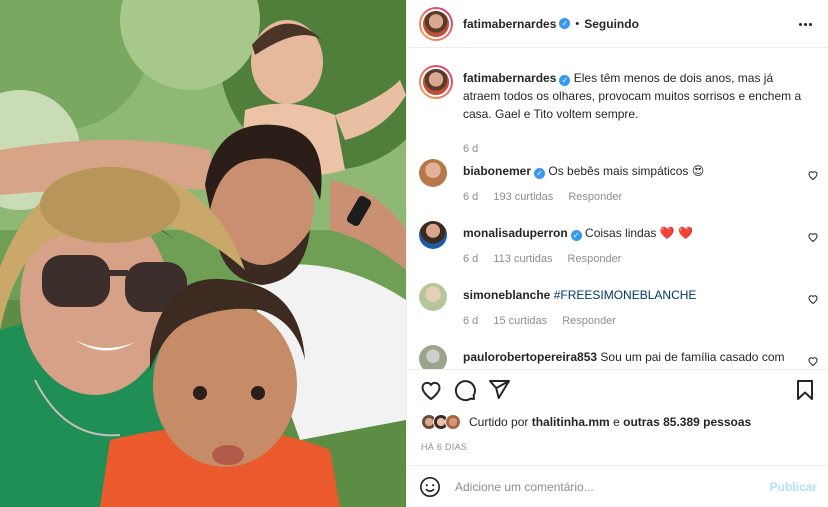 The height and width of the screenshot is (507, 828). I want to click on comment-body: Sou um pai de família casado com, so click(692, 357).